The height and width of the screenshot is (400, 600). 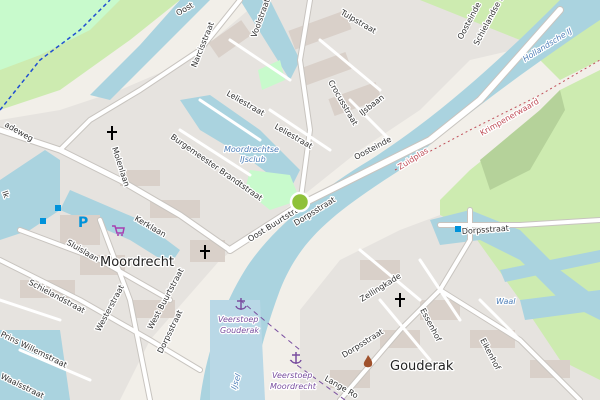 I want to click on water-label-waal: Waal, so click(x=506, y=301).